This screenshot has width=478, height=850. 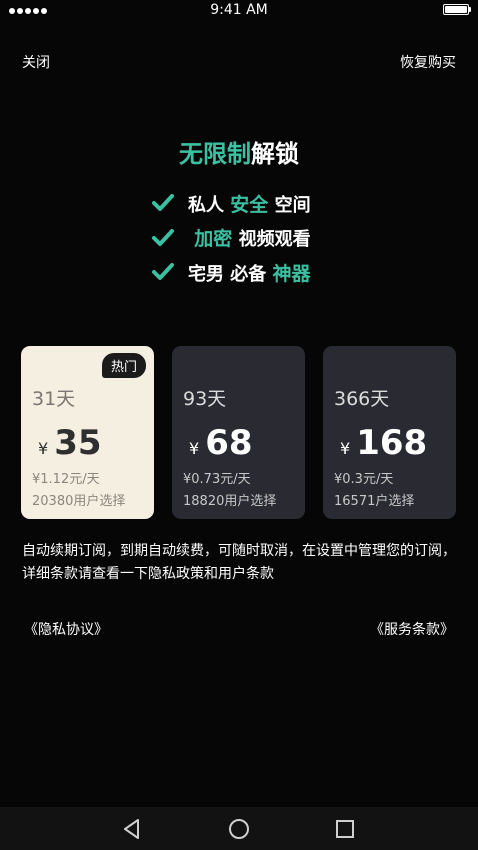 I want to click on plan-price: 168, so click(x=392, y=443).